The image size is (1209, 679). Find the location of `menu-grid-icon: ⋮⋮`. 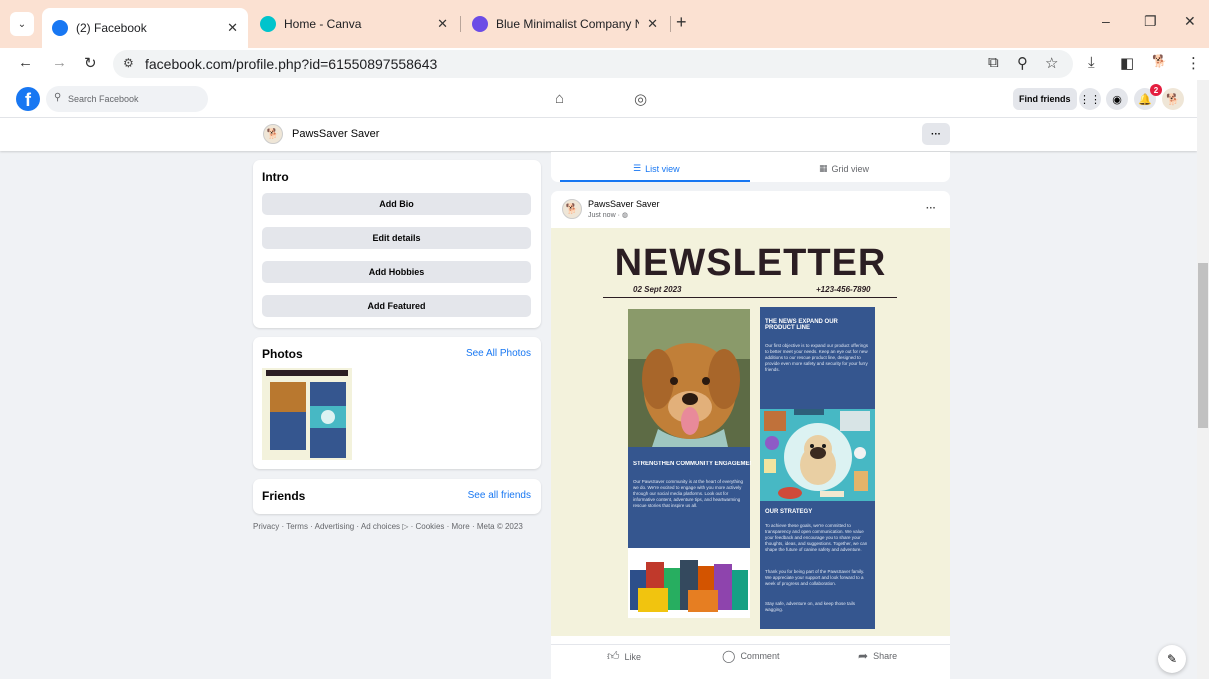

menu-grid-icon: ⋮⋮ is located at coordinates (1090, 99).